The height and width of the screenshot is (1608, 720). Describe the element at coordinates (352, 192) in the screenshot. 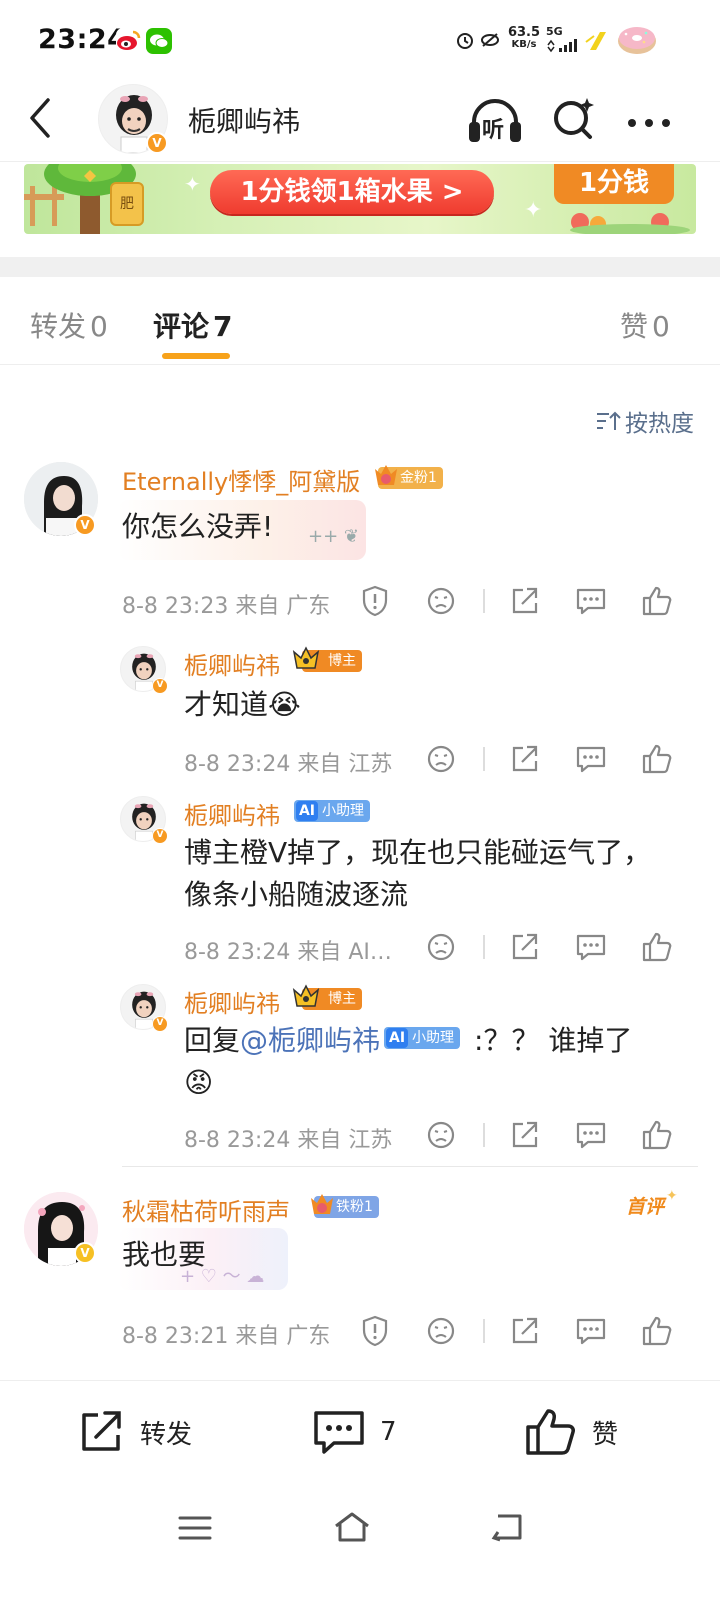

I see `banner-main-button: 1分钱领1箱水果 >` at that location.